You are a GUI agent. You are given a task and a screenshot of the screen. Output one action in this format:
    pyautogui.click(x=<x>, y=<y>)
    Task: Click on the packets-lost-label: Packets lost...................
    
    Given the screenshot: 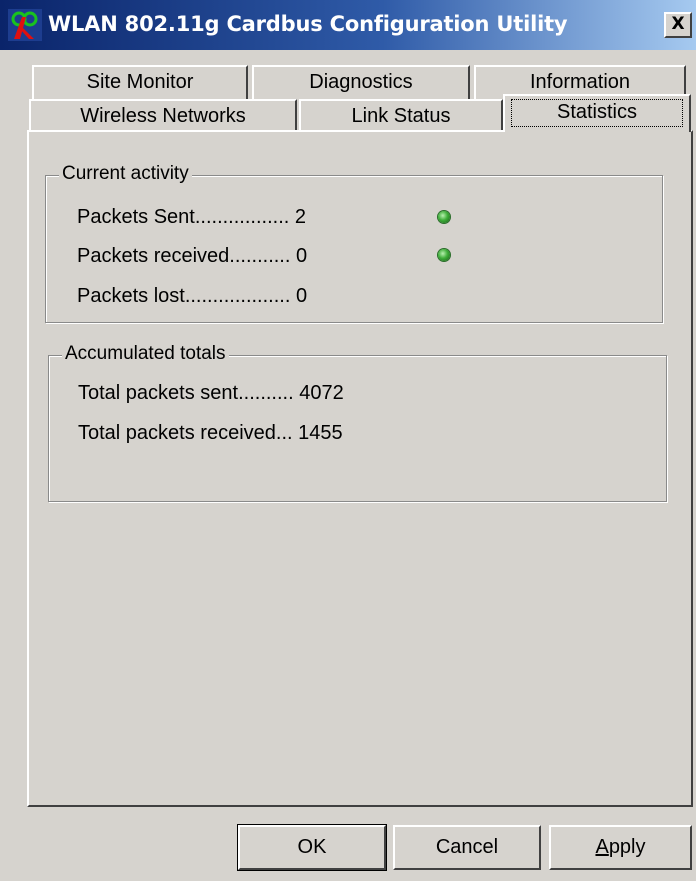 What is the action you would take?
    pyautogui.click(x=184, y=296)
    